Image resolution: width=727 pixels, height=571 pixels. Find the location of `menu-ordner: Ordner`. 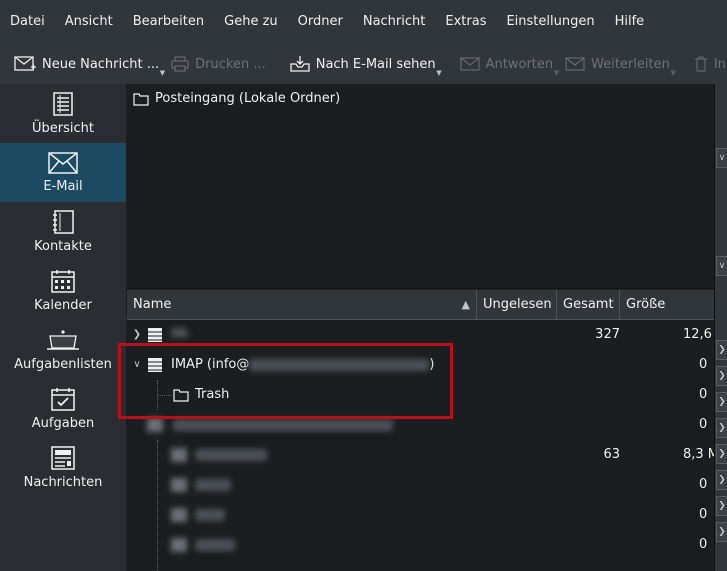

menu-ordner: Ordner is located at coordinates (320, 22).